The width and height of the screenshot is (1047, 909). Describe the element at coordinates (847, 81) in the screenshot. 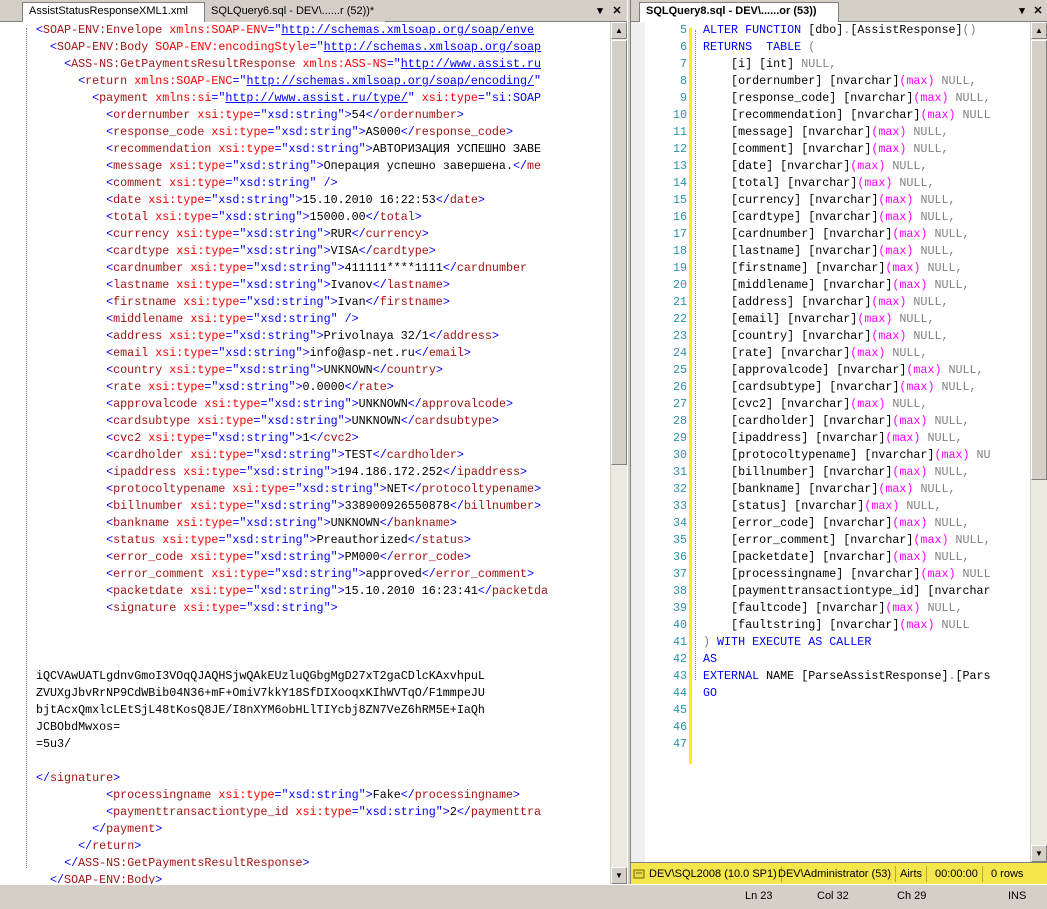

I see `code-line: [ordernumber] [nvarchar](max) NULL,` at that location.